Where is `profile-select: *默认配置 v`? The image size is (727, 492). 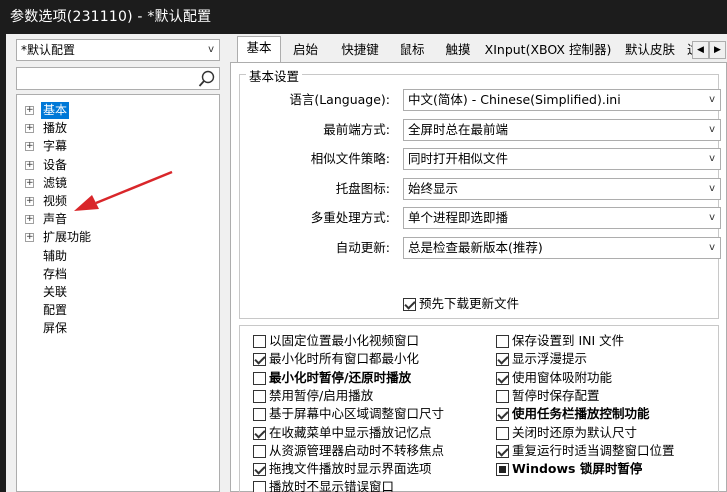
profile-select: *默认配置 v is located at coordinates (118, 50).